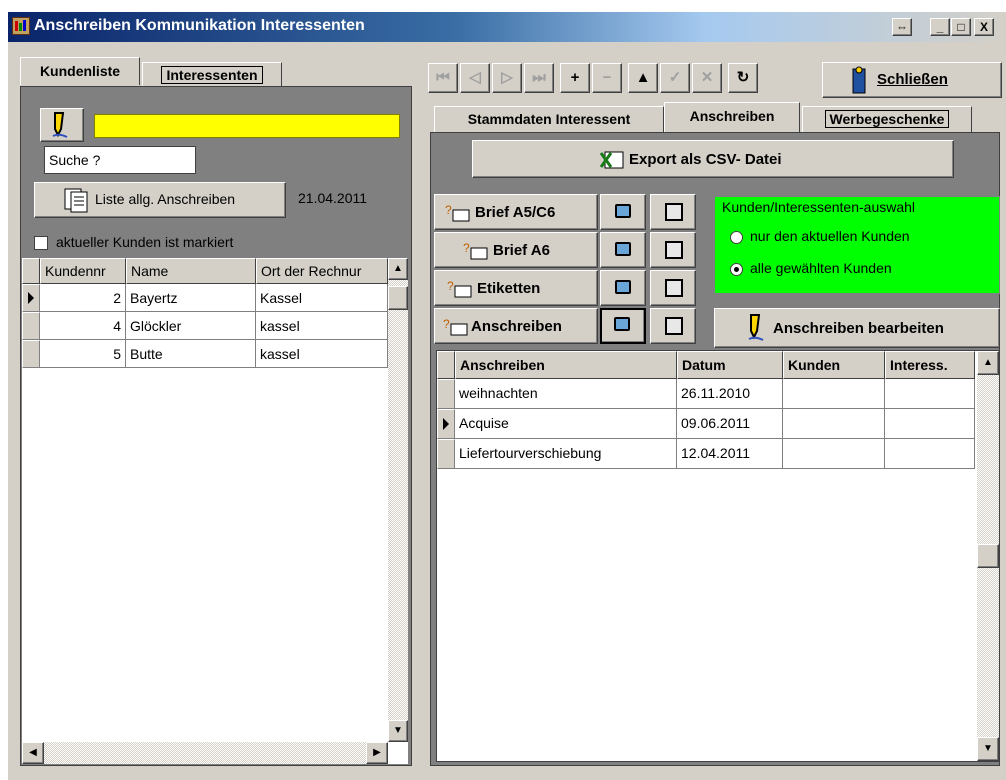 The width and height of the screenshot is (1006, 780). Describe the element at coordinates (713, 159) in the screenshot. I see `export-csv-button: Export als CSV- Datei` at that location.